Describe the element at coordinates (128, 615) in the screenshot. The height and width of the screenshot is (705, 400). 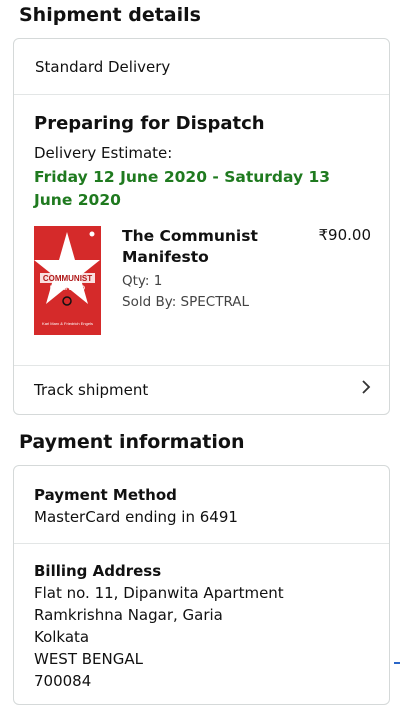
I see `billing-address-line: Ramkrishna Nagar, Garia` at that location.